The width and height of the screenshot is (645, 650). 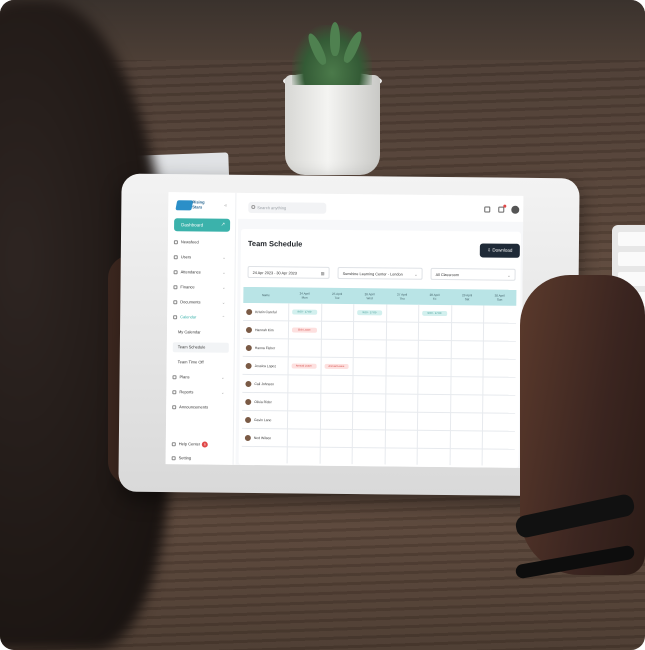 What do you see at coordinates (259, 330) in the screenshot?
I see `employee-cell: Hannah Kim` at bounding box center [259, 330].